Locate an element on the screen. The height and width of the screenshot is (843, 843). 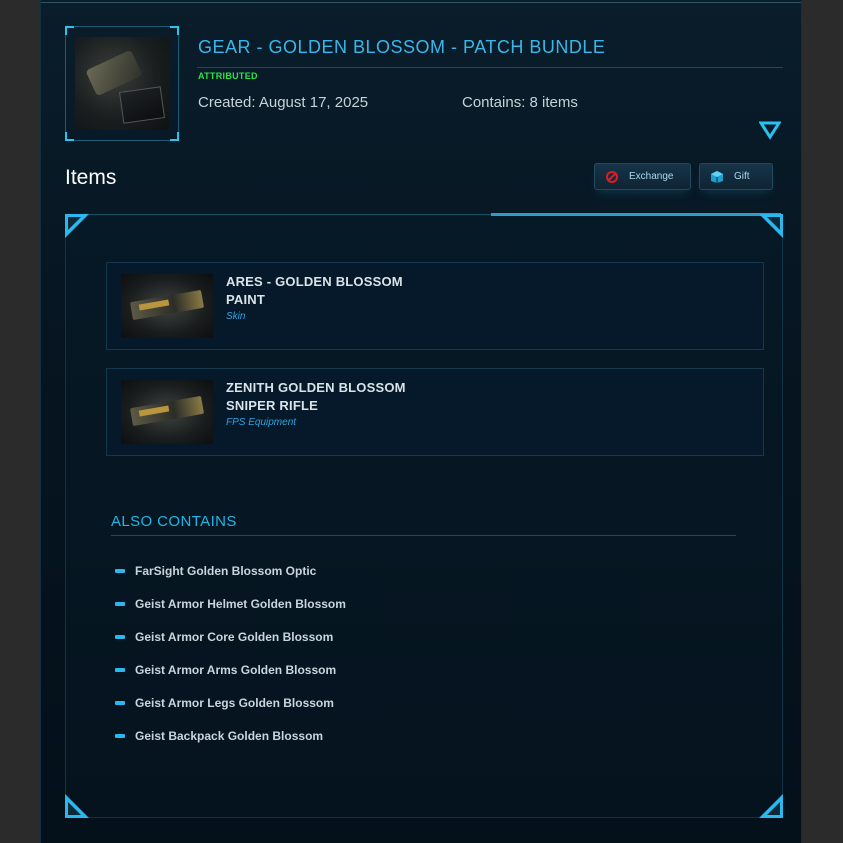
item-name-line: ARES - GOLDEN BLOSSOM is located at coordinates (314, 281).